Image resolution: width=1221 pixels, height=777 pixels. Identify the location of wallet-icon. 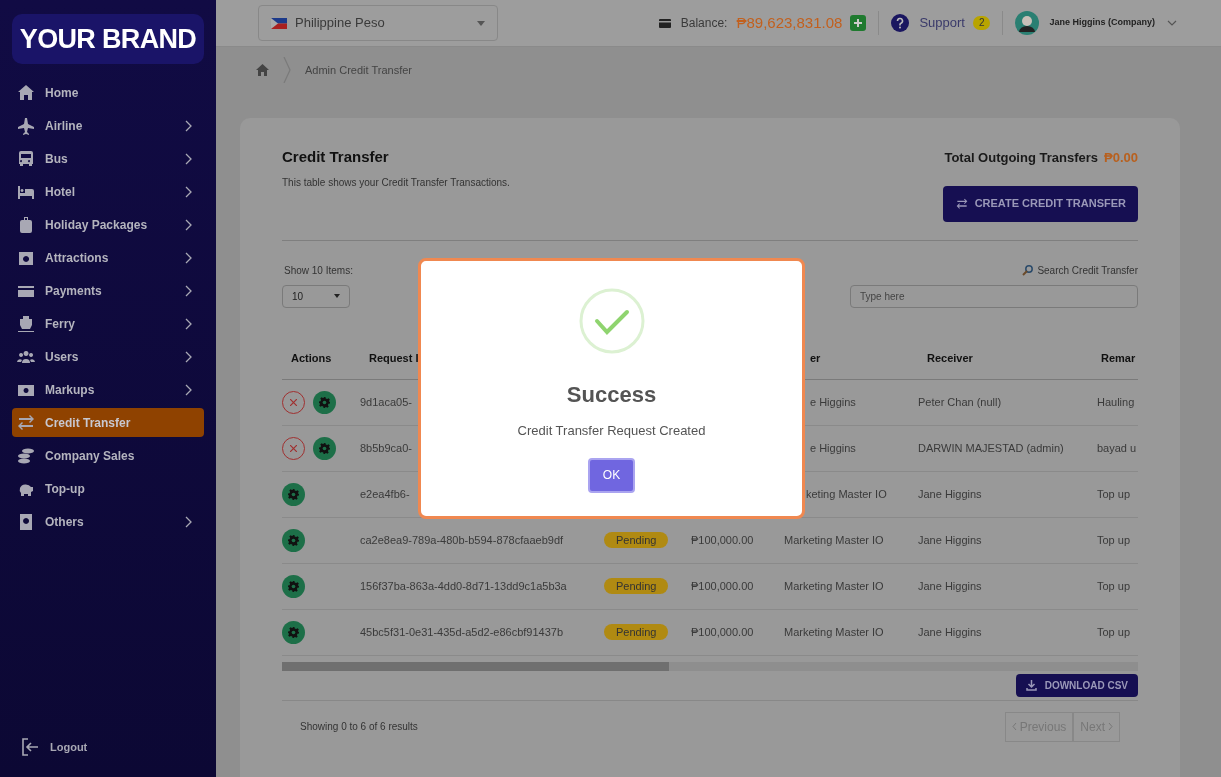
(664, 23).